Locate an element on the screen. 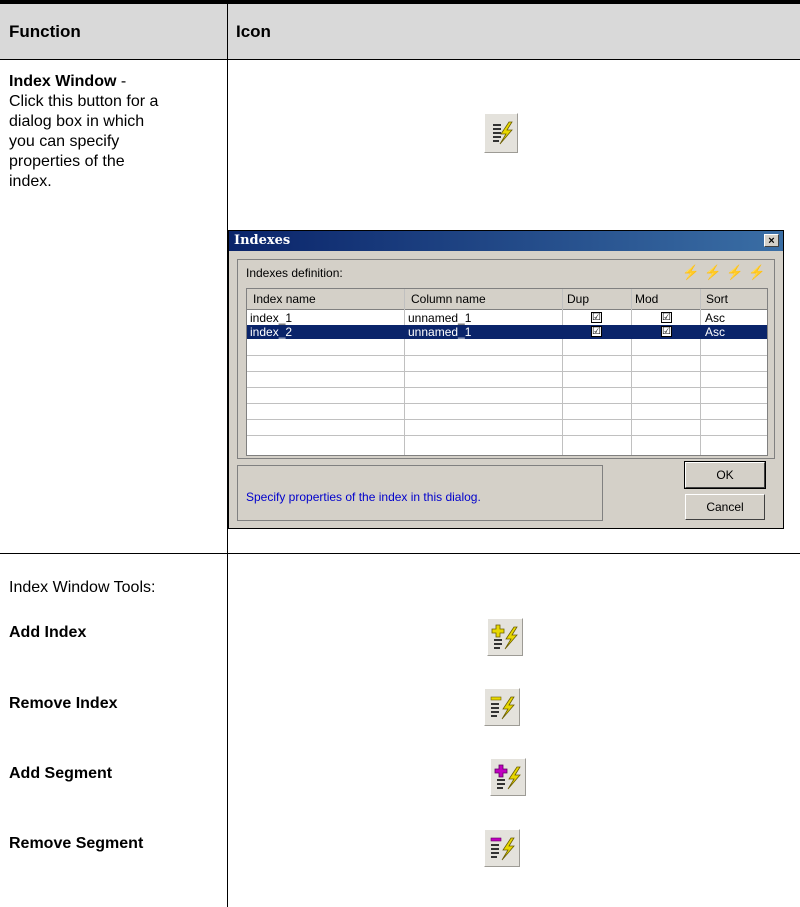  index-window-desc-line: properties of the is located at coordinates (67, 161).